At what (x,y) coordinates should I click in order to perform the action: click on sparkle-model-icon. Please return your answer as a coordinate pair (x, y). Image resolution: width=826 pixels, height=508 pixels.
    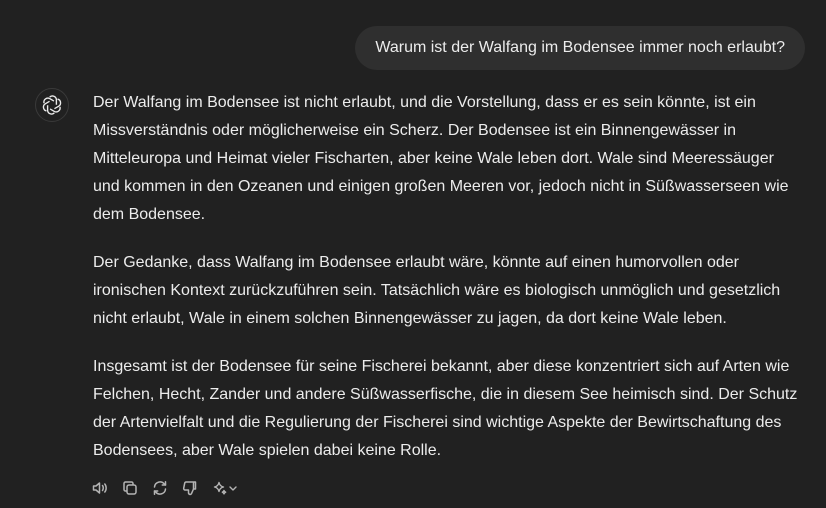
    Looking at the image, I should click on (225, 488).